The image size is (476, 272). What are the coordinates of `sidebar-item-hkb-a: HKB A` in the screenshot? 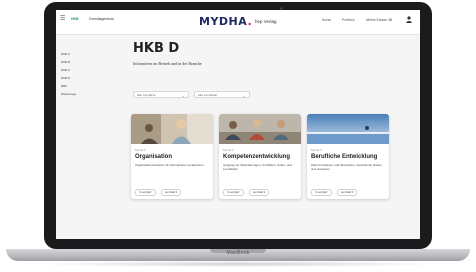 It's located at (65, 54).